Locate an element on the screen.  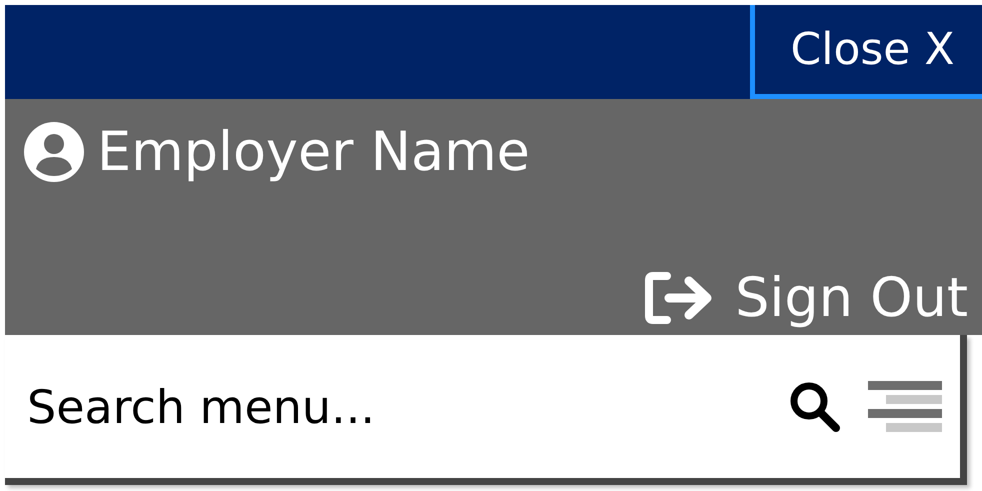
search-icon is located at coordinates (815, 407).